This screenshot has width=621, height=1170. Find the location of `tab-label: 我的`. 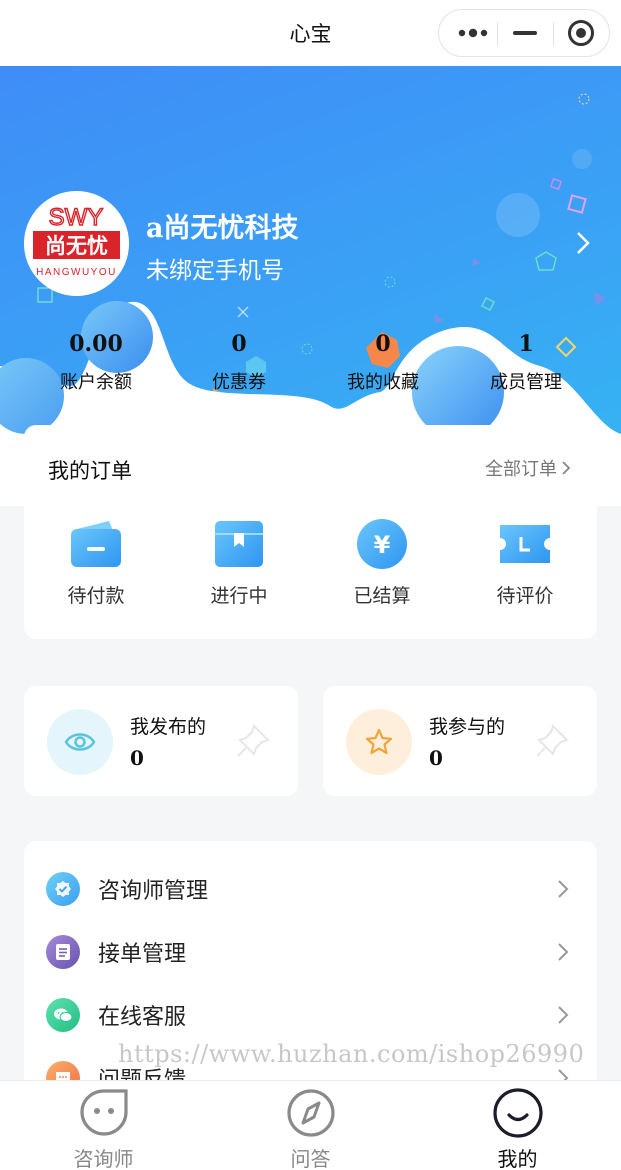

tab-label: 我的 is located at coordinates (517, 1158).